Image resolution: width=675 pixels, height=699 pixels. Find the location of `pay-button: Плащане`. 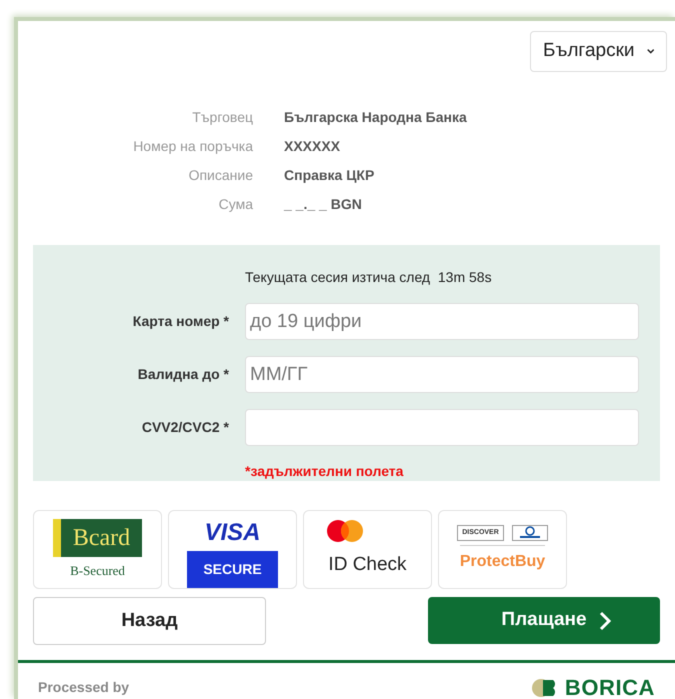

pay-button: Плащане is located at coordinates (544, 620).